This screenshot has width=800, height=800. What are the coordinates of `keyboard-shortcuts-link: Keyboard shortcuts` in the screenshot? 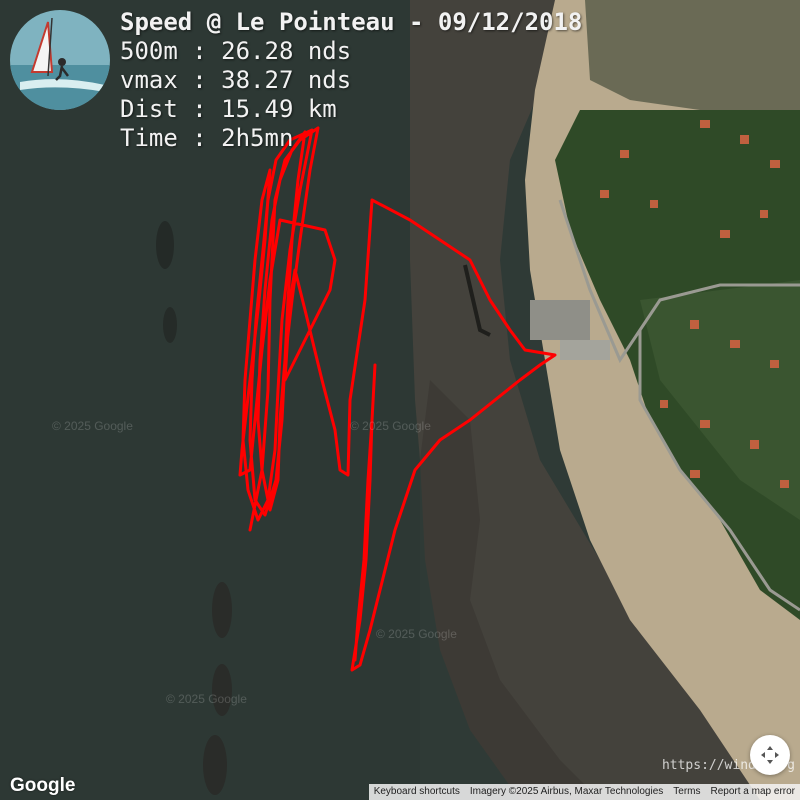 It's located at (417, 792).